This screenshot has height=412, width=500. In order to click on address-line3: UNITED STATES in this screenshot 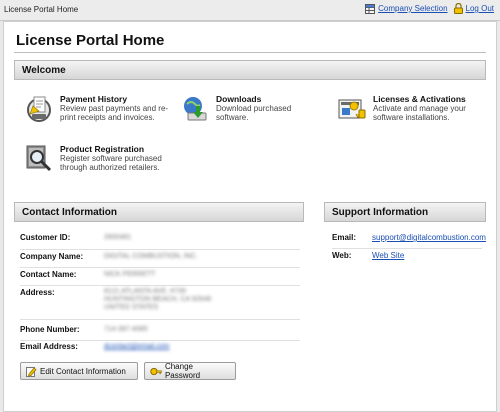, I will do `click(131, 307)`.